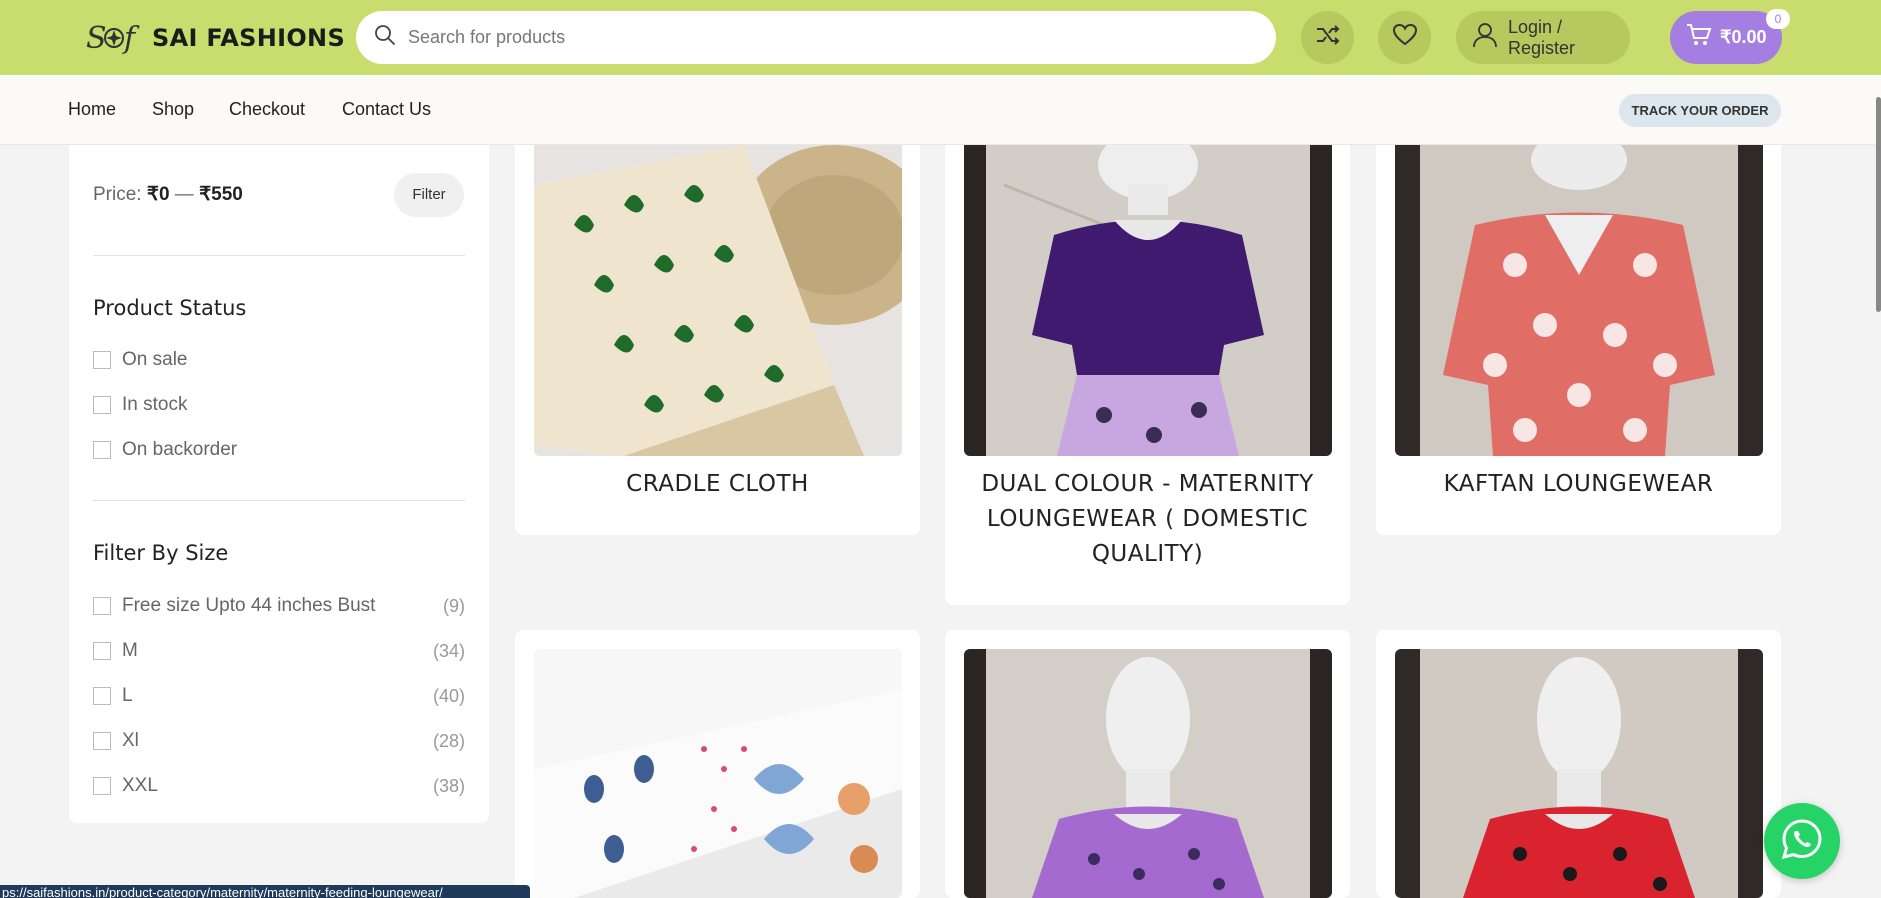  I want to click on status-option-in-stock: In stock, so click(279, 405).